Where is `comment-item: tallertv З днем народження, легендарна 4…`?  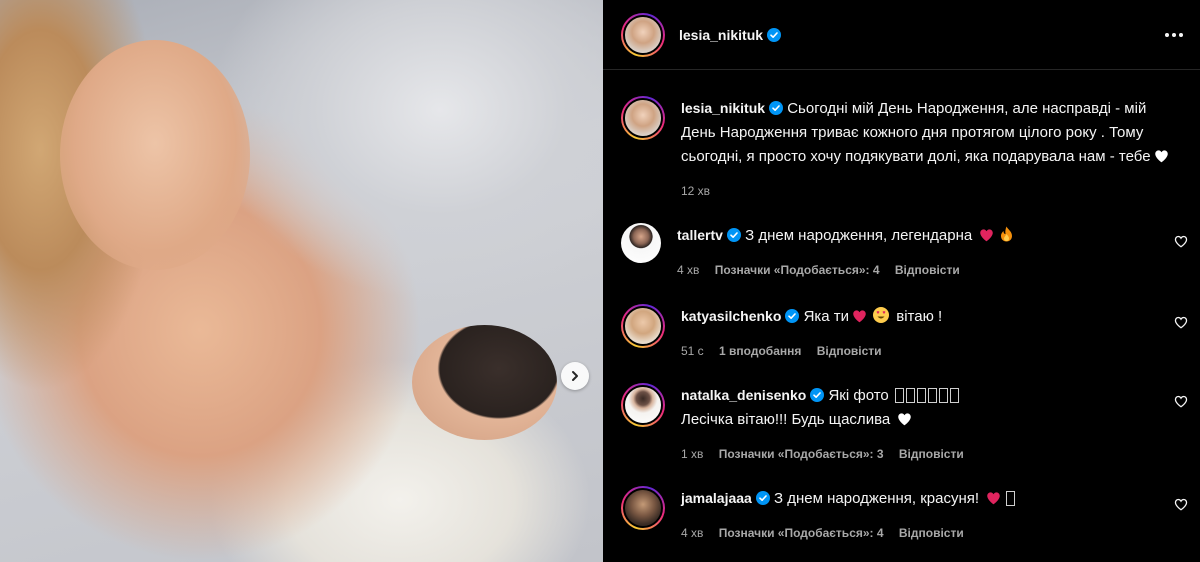 comment-item: tallertv З днем народження, легендарна 4… is located at coordinates (901, 252).